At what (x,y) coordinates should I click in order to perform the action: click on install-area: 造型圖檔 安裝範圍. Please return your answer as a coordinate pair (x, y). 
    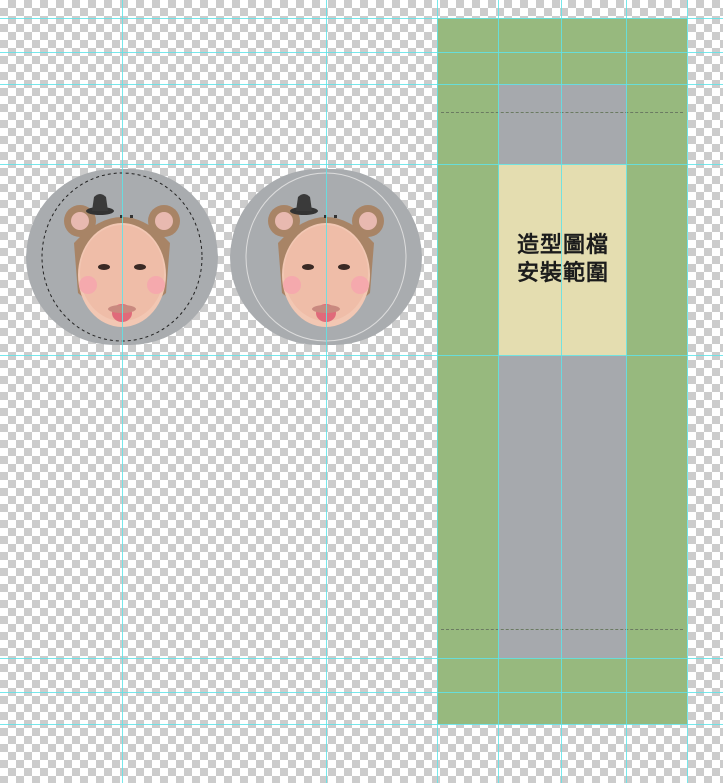
    Looking at the image, I should click on (563, 260).